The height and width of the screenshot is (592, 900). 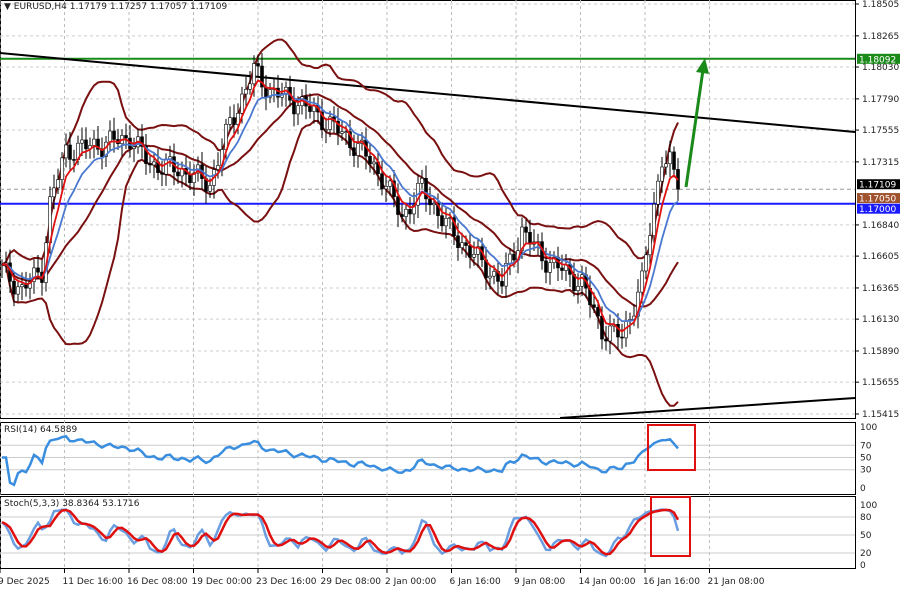 What do you see at coordinates (40, 7) in the screenshot?
I see `symbol-label: EURUSD,H4` at bounding box center [40, 7].